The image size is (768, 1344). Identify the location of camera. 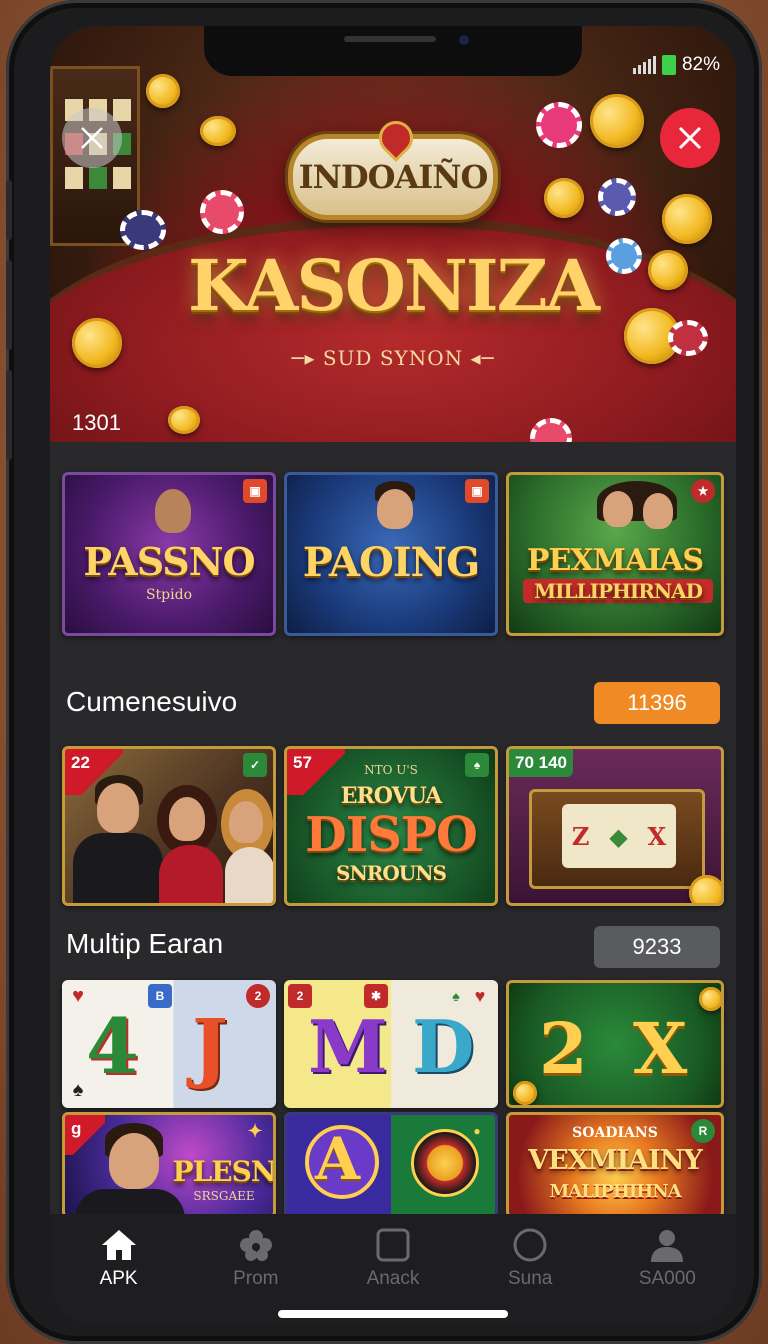
(464, 40).